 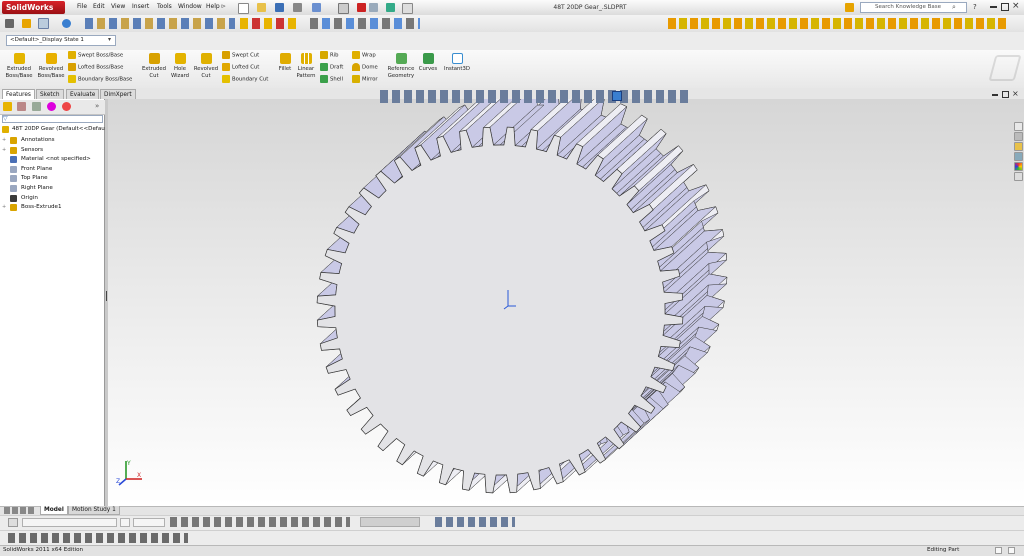 I want to click on status-rebuild-icon, so click(x=1011, y=550).